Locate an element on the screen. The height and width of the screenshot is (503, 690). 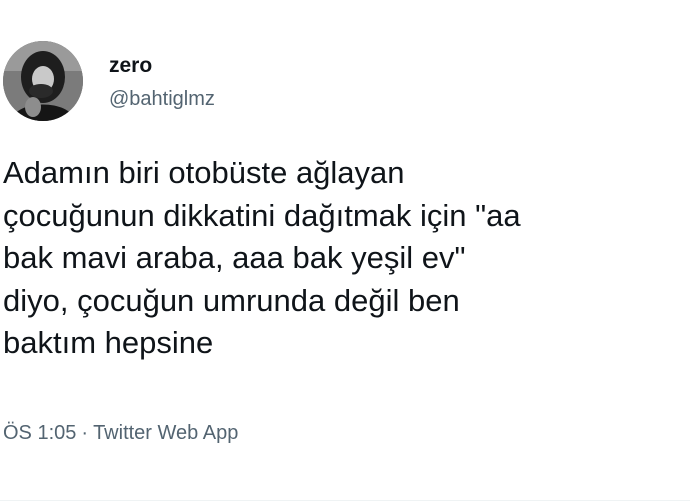
avatar is located at coordinates (43, 81).